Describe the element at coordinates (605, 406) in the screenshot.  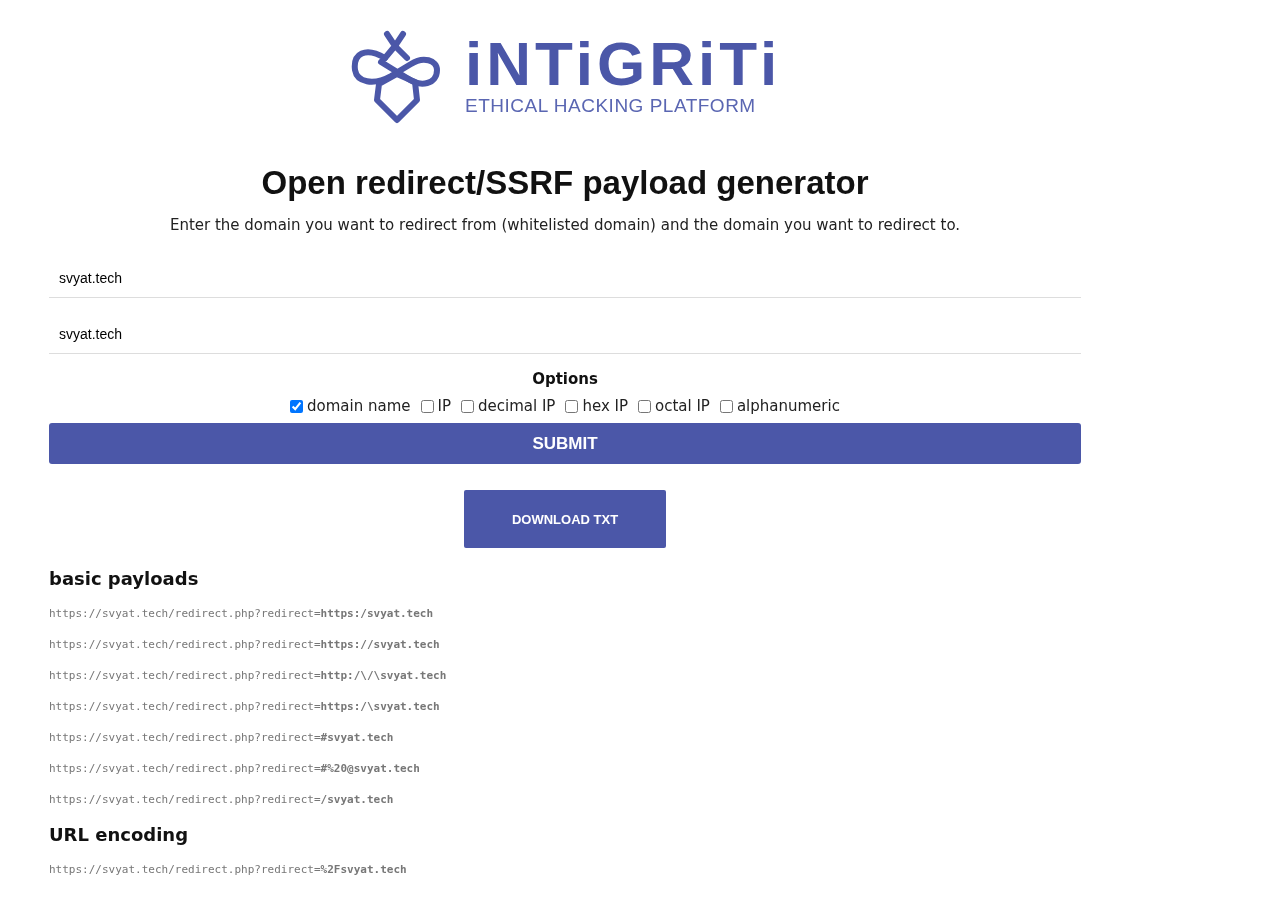
I see `option-label: hex IP` at that location.